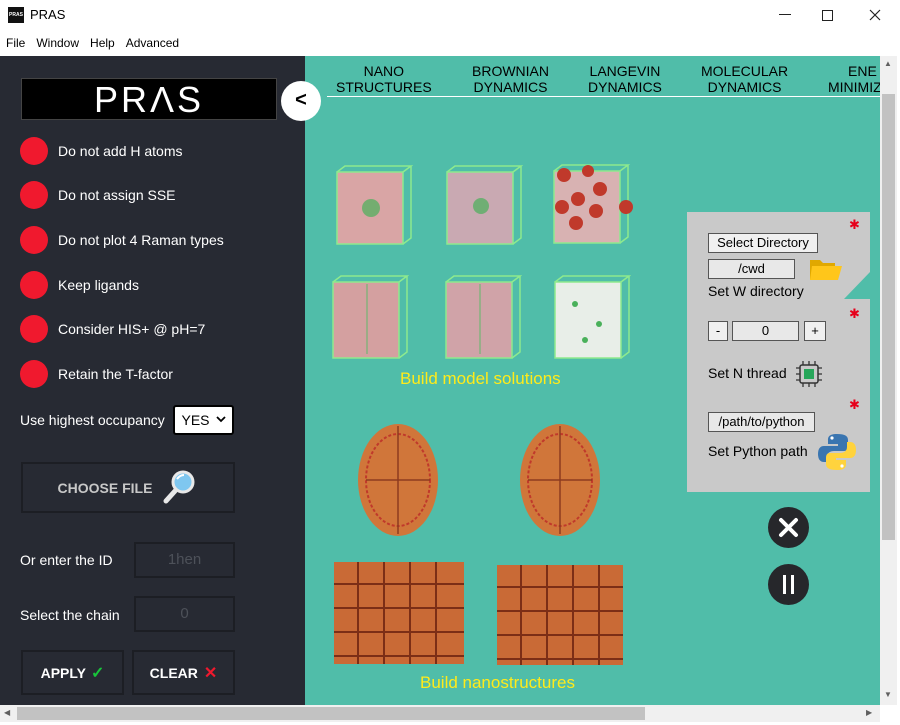  I want to click on close-button, so click(875, 15).